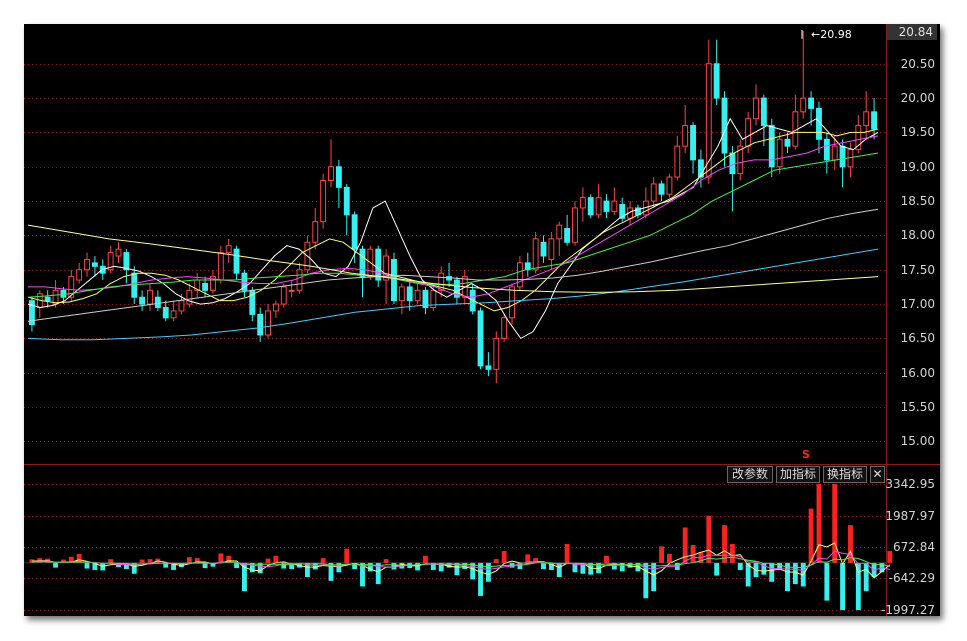  What do you see at coordinates (460, 562) in the screenshot?
I see `volume-oscillator-line` at bounding box center [460, 562].